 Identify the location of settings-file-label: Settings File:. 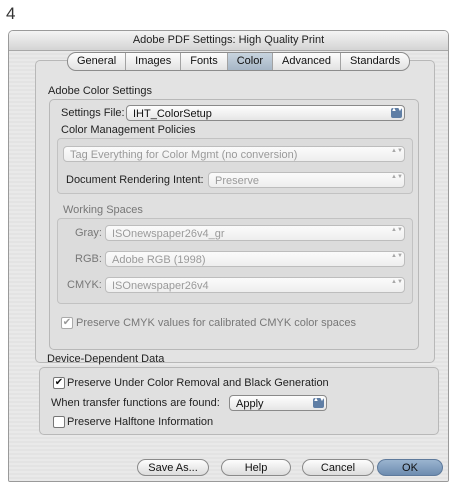
(93, 113).